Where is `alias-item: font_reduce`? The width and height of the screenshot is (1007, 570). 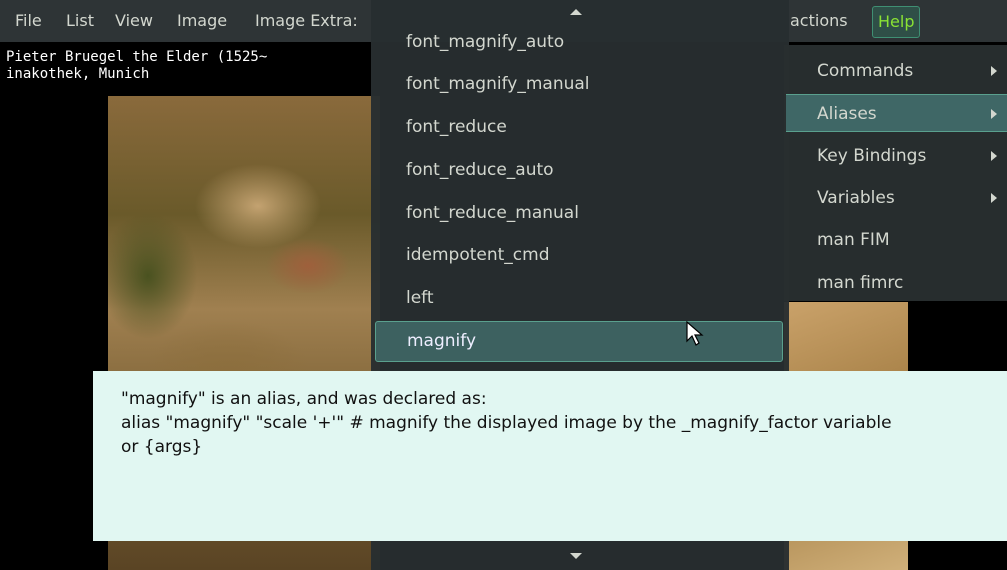 alias-item: font_reduce is located at coordinates (579, 127).